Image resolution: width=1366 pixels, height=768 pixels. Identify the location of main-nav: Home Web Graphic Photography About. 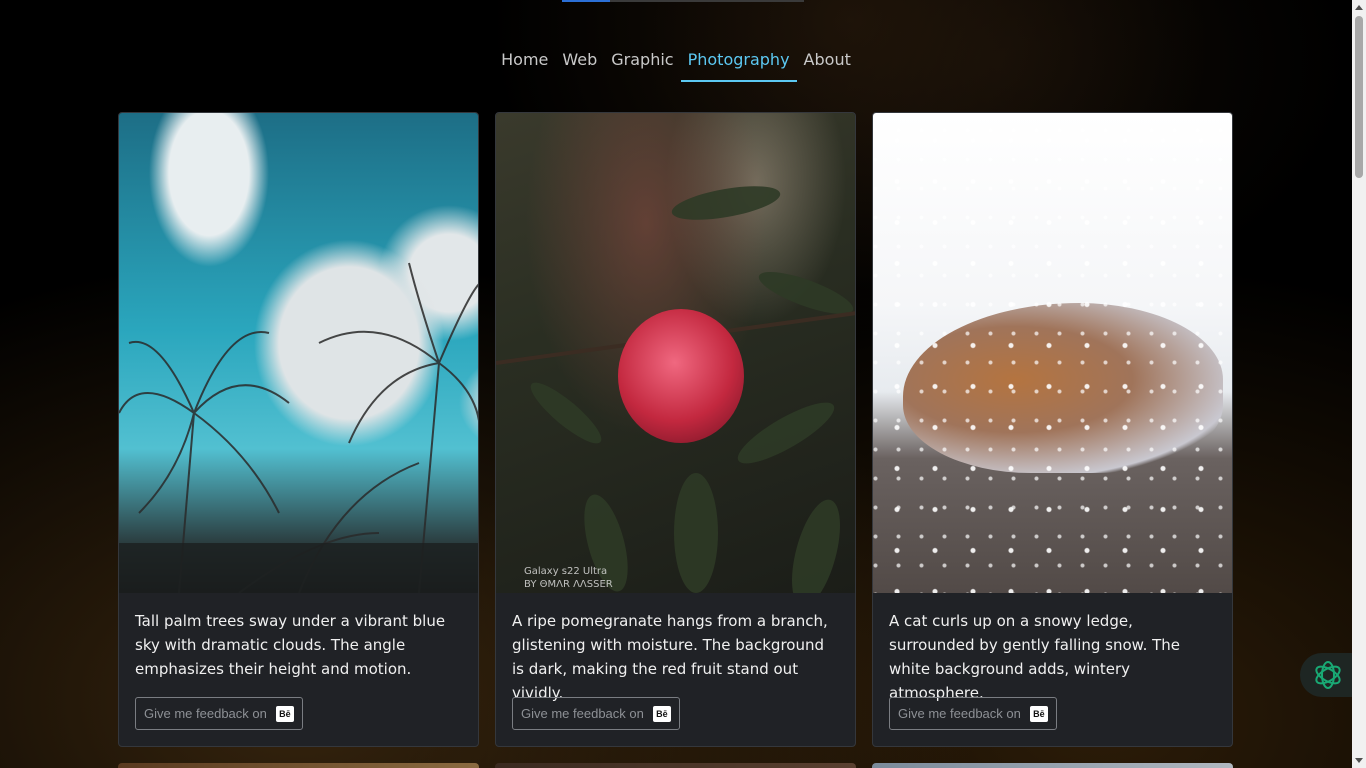
(676, 64).